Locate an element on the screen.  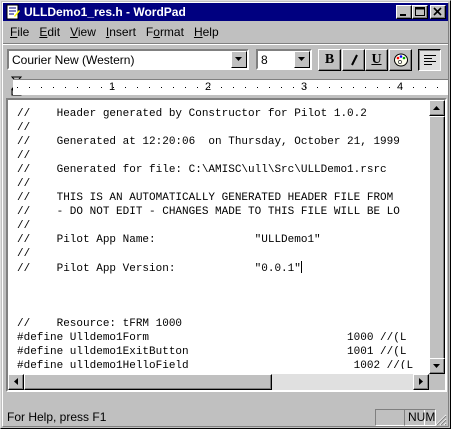
title-buttons is located at coordinates (421, 12).